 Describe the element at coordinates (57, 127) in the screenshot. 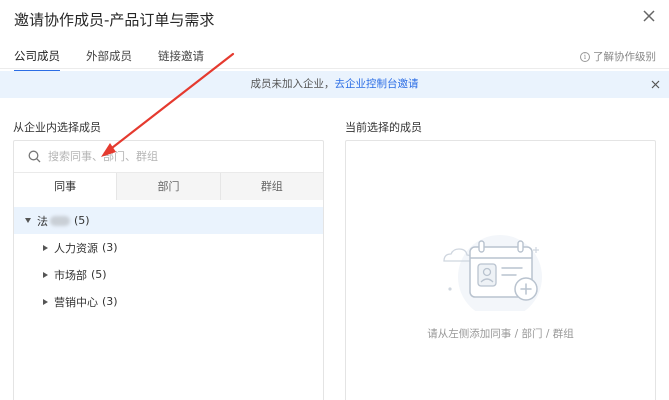

I see `left-panel-title: 从企业内选择成员` at that location.